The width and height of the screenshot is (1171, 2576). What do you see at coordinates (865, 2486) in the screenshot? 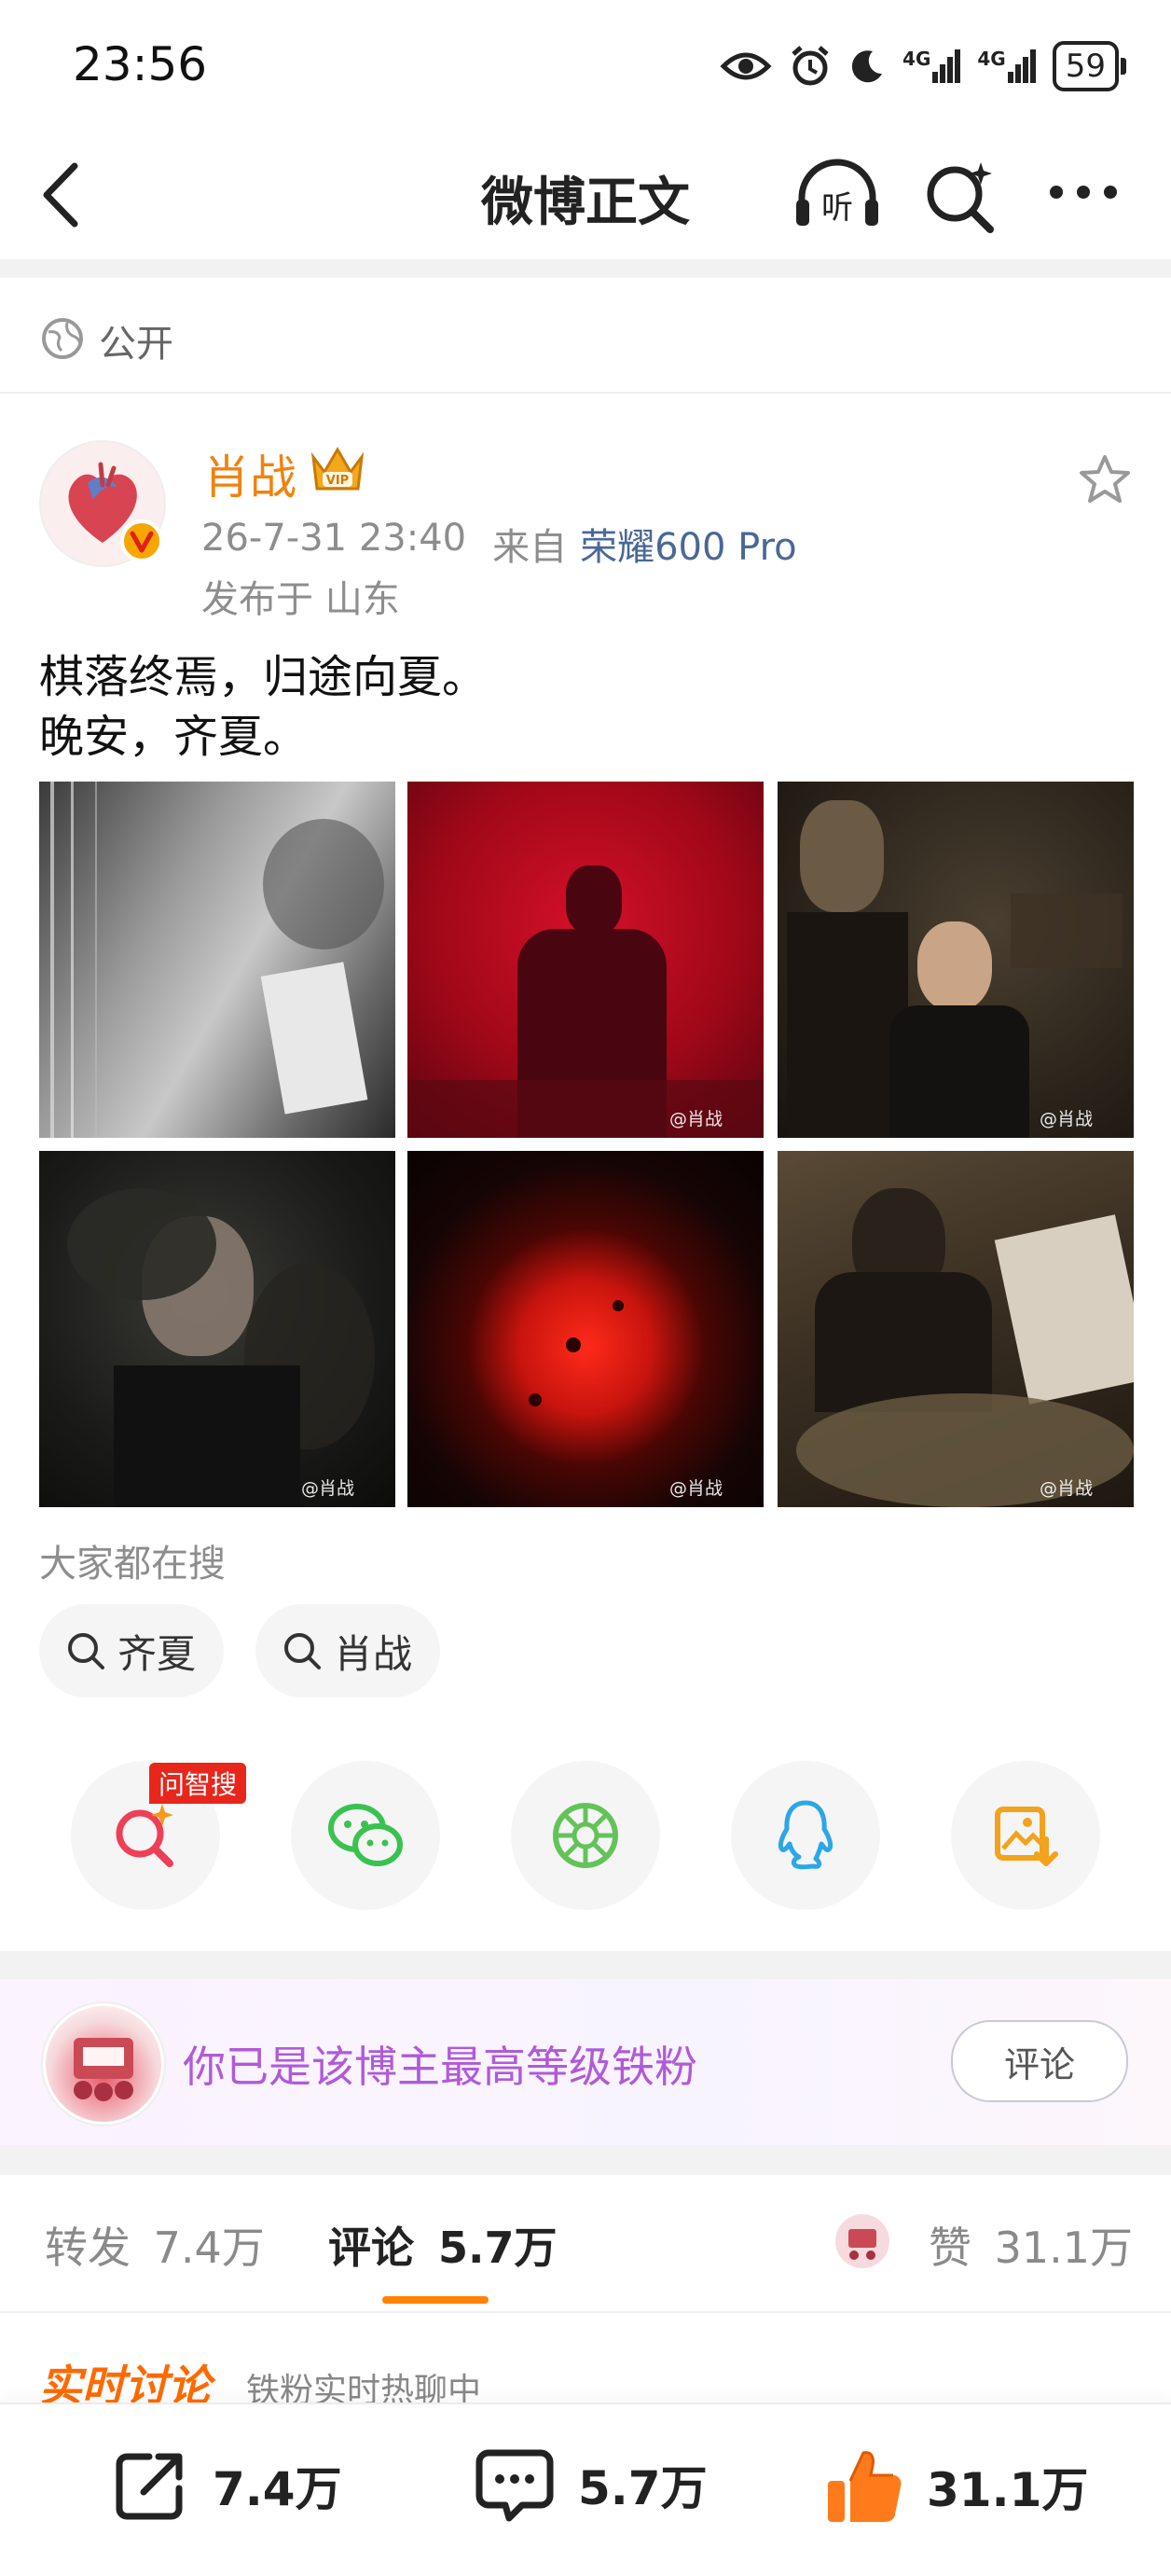
I see `like-thumb-icon` at bounding box center [865, 2486].